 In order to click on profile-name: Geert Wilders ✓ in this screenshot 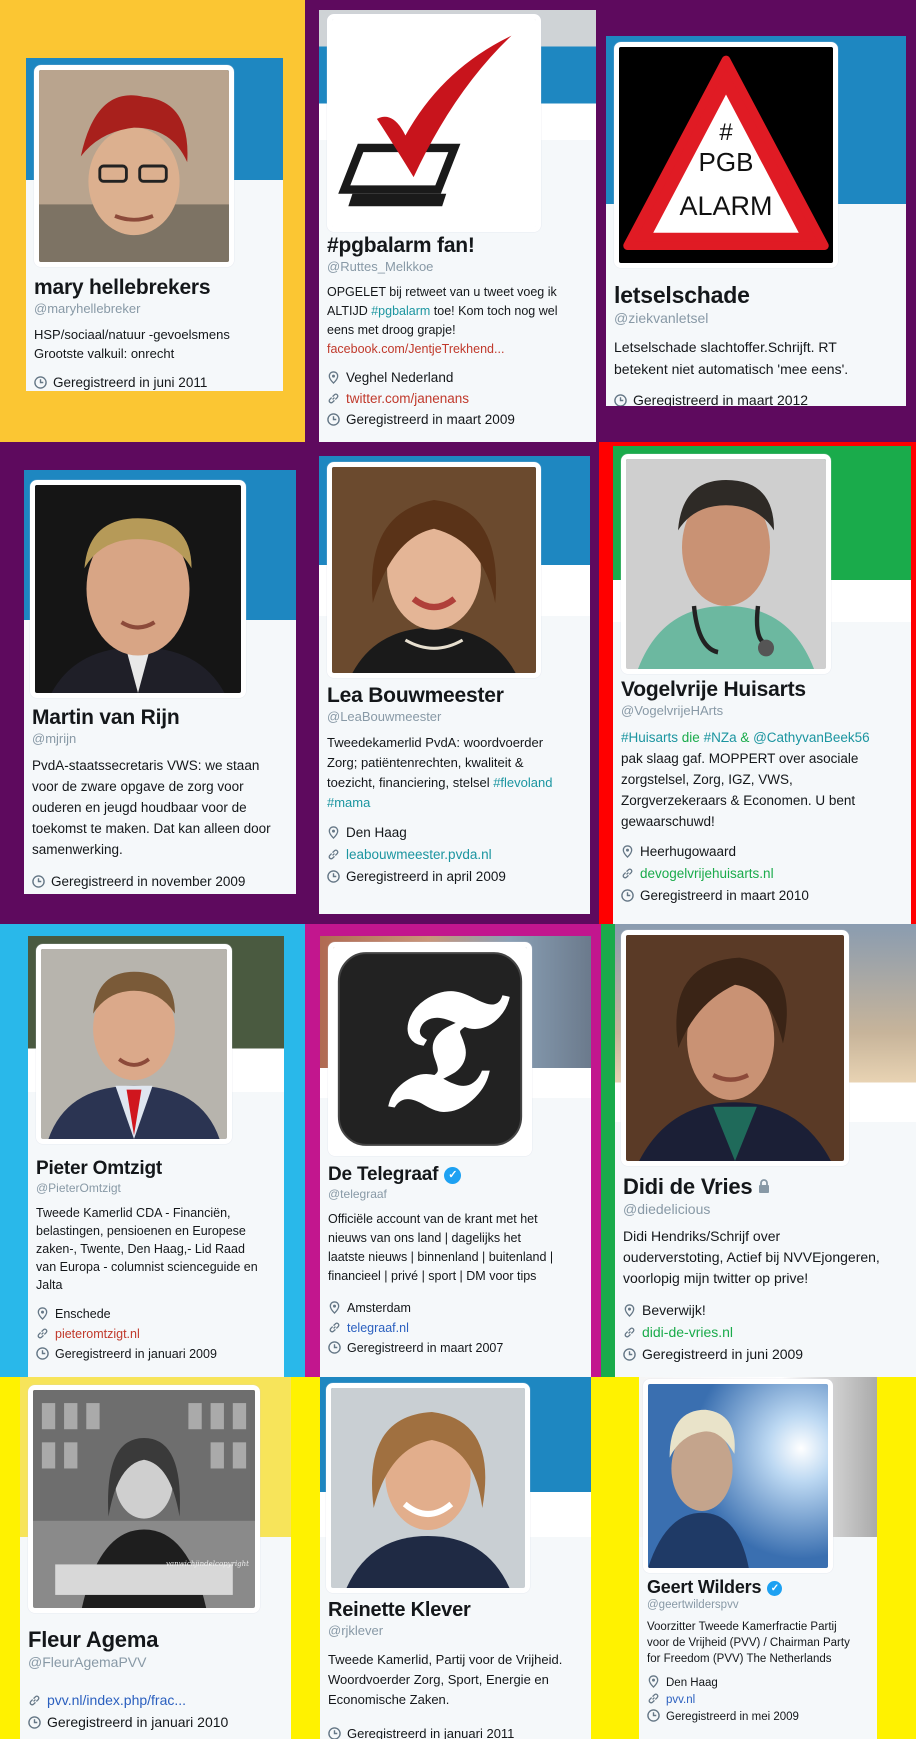, I will do `click(759, 1587)`.